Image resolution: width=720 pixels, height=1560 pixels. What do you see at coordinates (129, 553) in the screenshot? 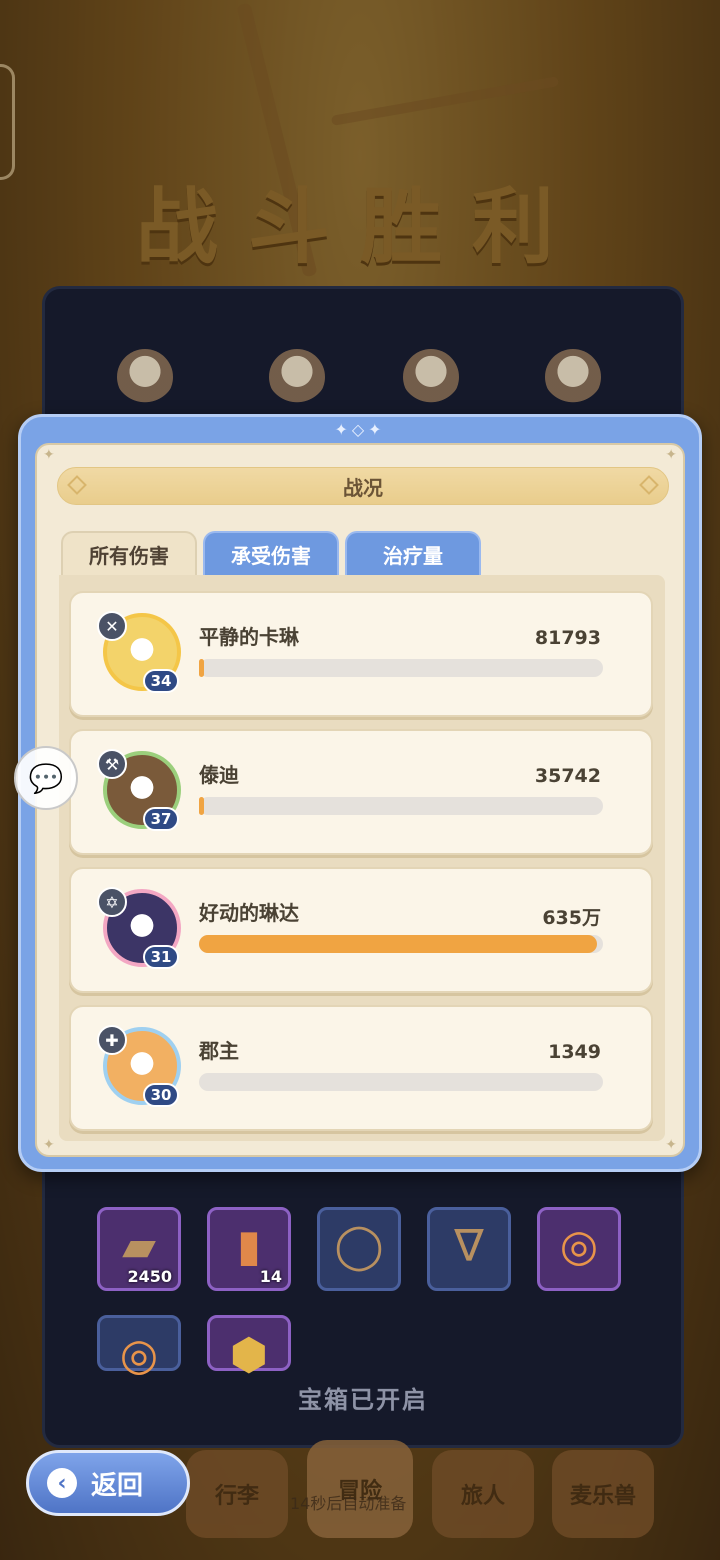
I see `tab-all-damage: 所有伤害` at bounding box center [129, 553].